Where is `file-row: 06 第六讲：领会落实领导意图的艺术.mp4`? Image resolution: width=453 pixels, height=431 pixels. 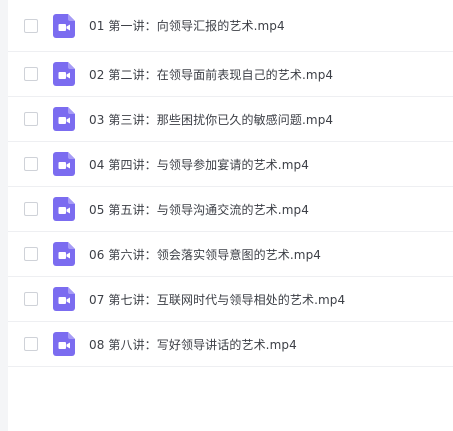
file-row: 06 第六讲：领会落实领导意图的艺术.mp4 is located at coordinates (230, 254).